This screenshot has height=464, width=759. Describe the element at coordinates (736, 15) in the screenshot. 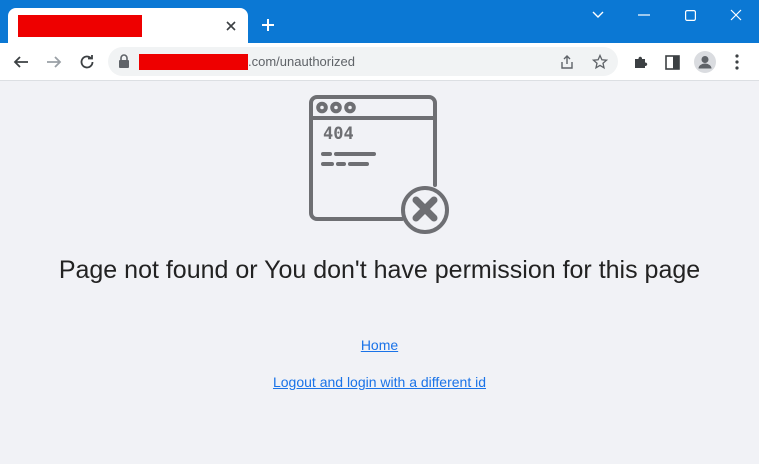

I see `close-window-icon` at that location.